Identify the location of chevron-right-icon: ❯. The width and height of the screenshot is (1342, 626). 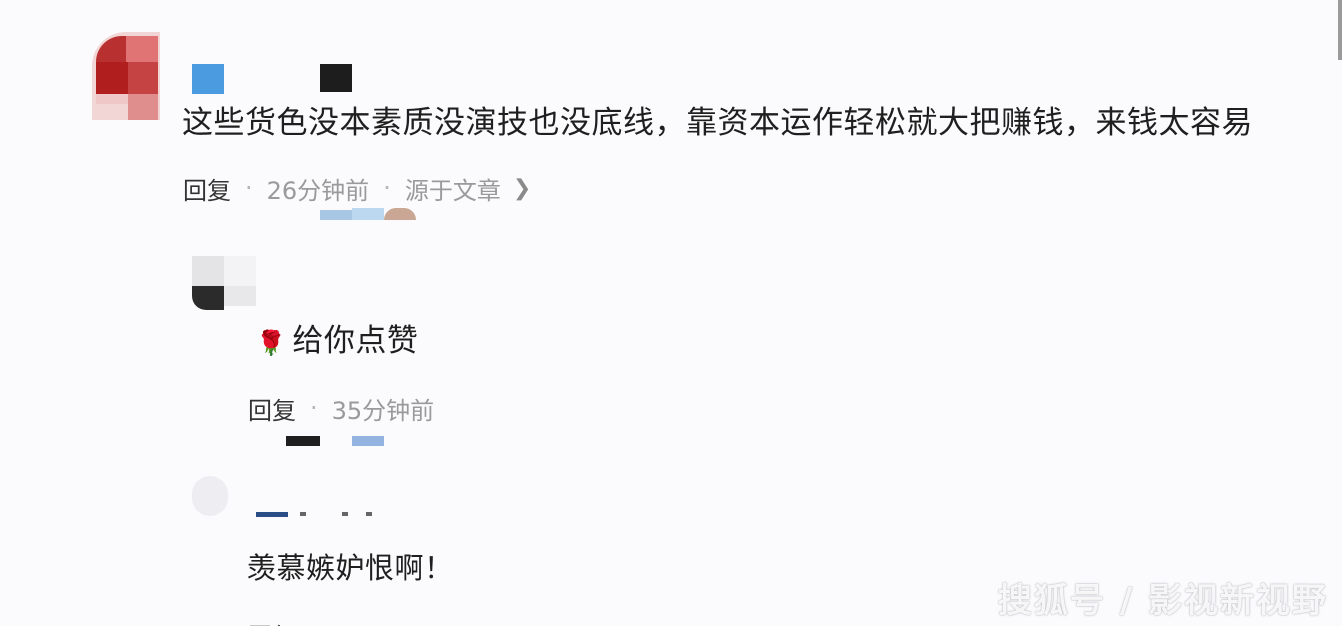
(522, 188).